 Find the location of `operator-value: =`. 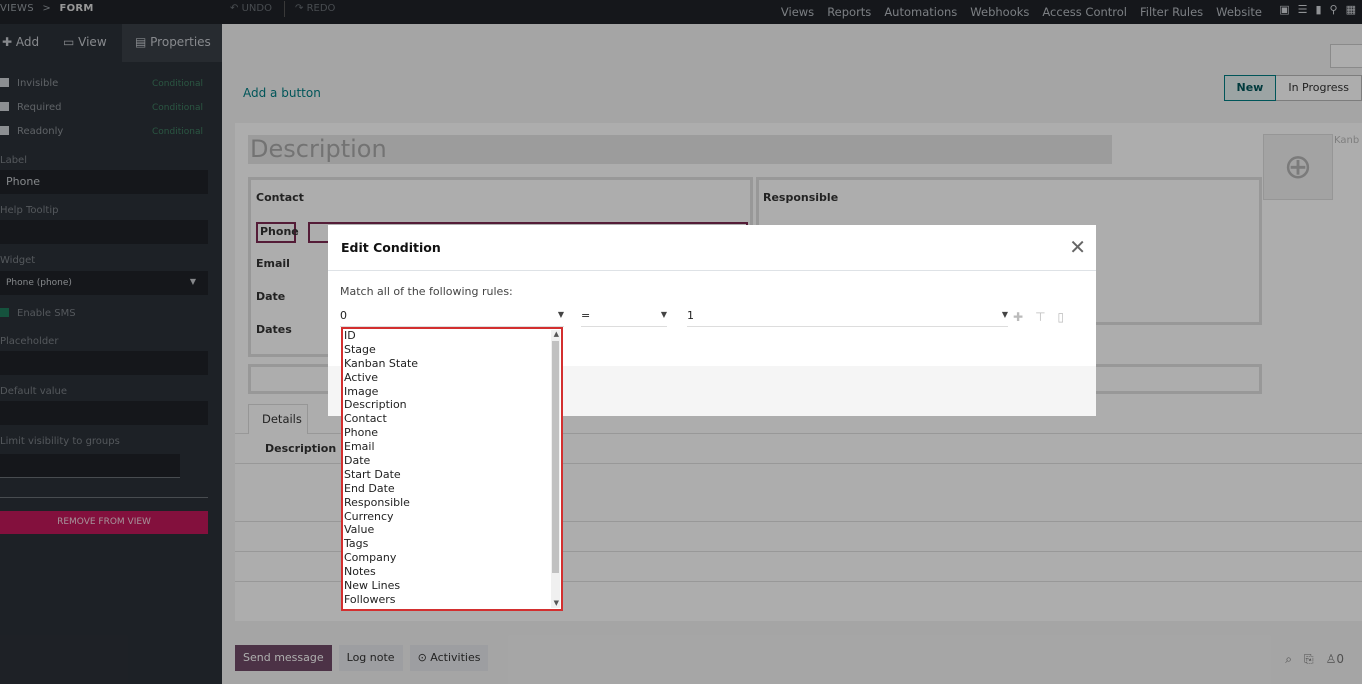

operator-value: = is located at coordinates (586, 315).